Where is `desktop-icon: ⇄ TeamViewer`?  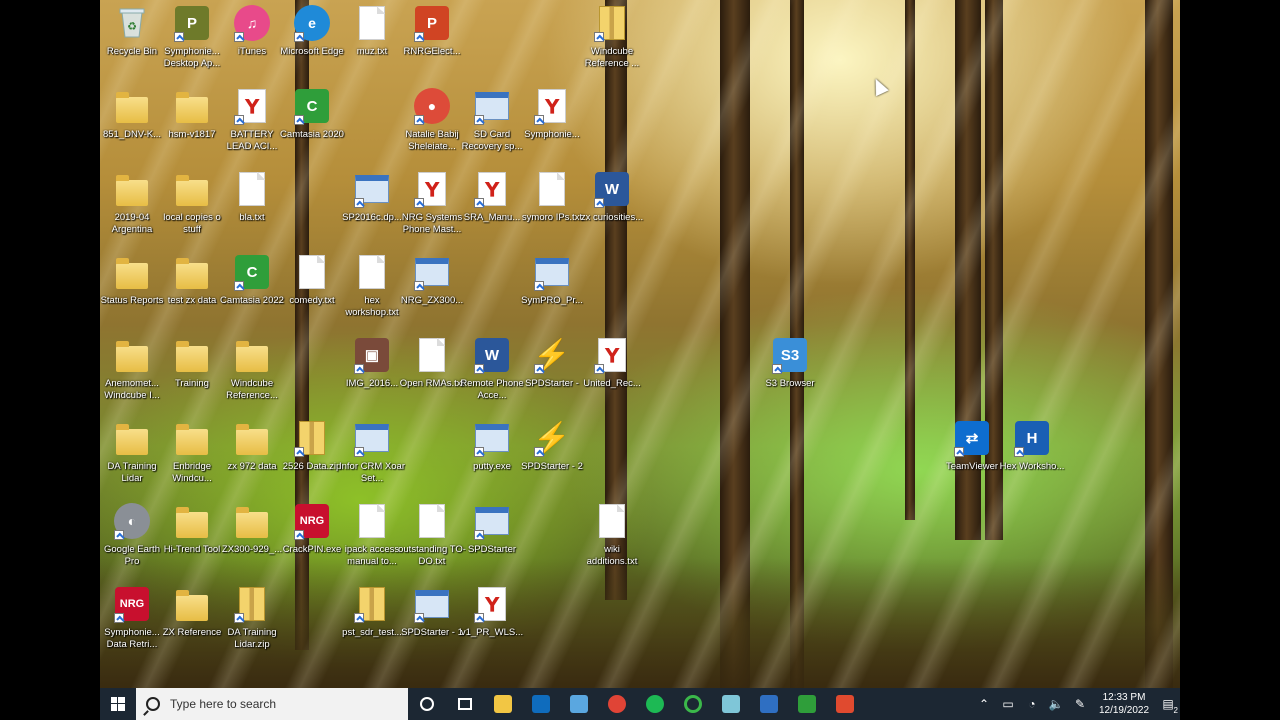
desktop-icon: ⇄ TeamViewer is located at coordinates (972, 458).